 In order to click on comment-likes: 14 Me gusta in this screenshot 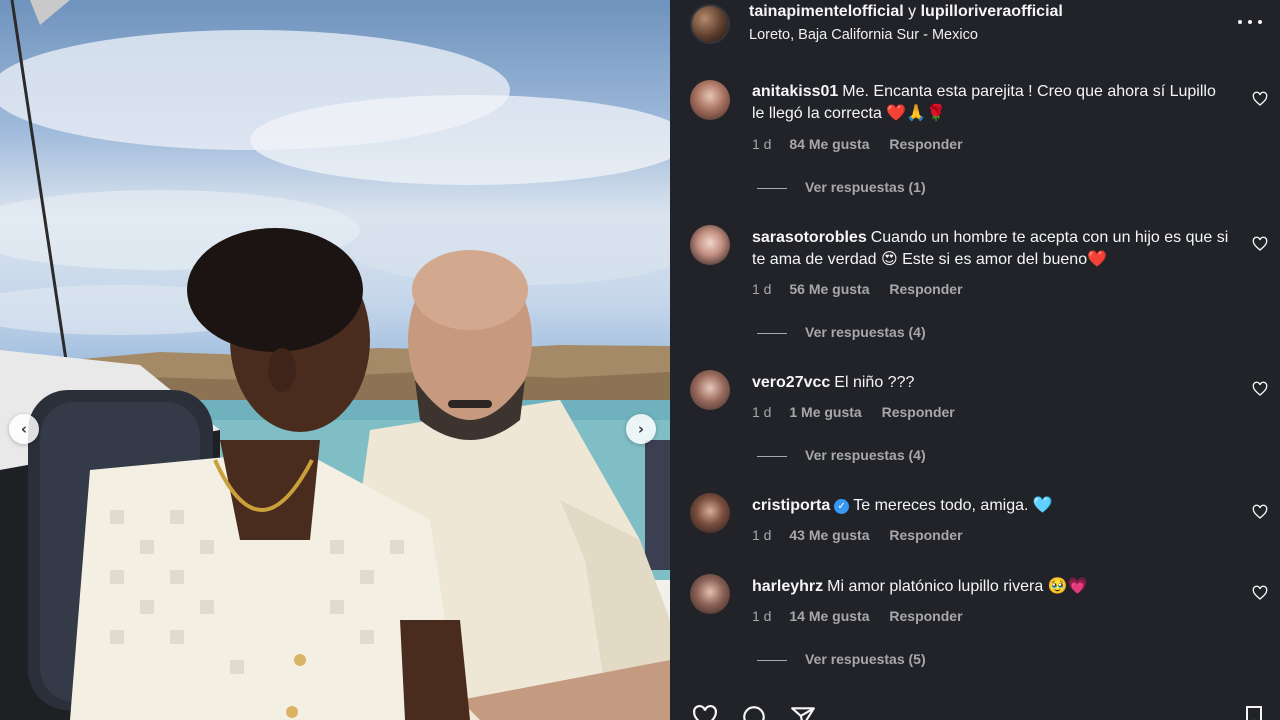, I will do `click(829, 616)`.